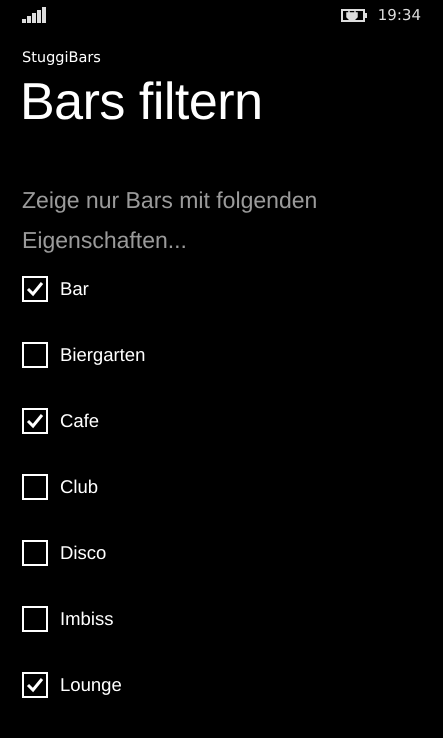  Describe the element at coordinates (91, 685) in the screenshot. I see `checkbox-label: Lounge` at that location.